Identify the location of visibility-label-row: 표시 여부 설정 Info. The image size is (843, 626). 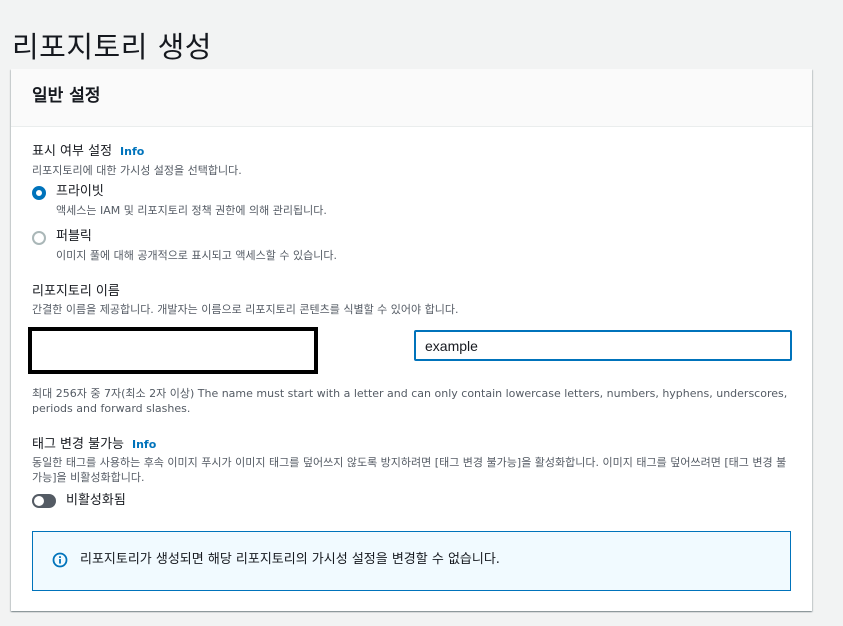
(88, 152).